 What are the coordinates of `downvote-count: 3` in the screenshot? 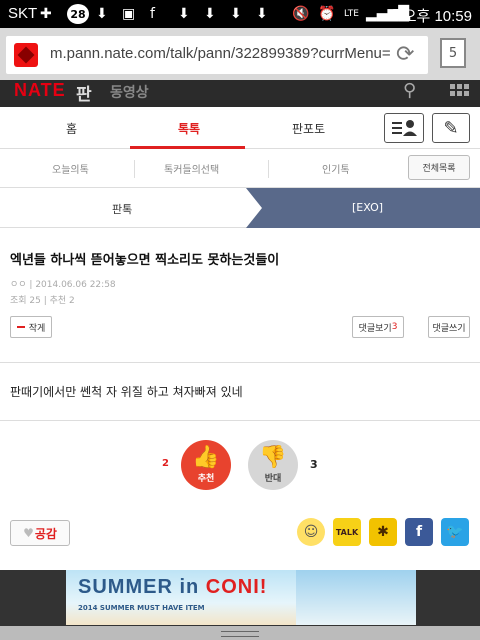 It's located at (314, 464).